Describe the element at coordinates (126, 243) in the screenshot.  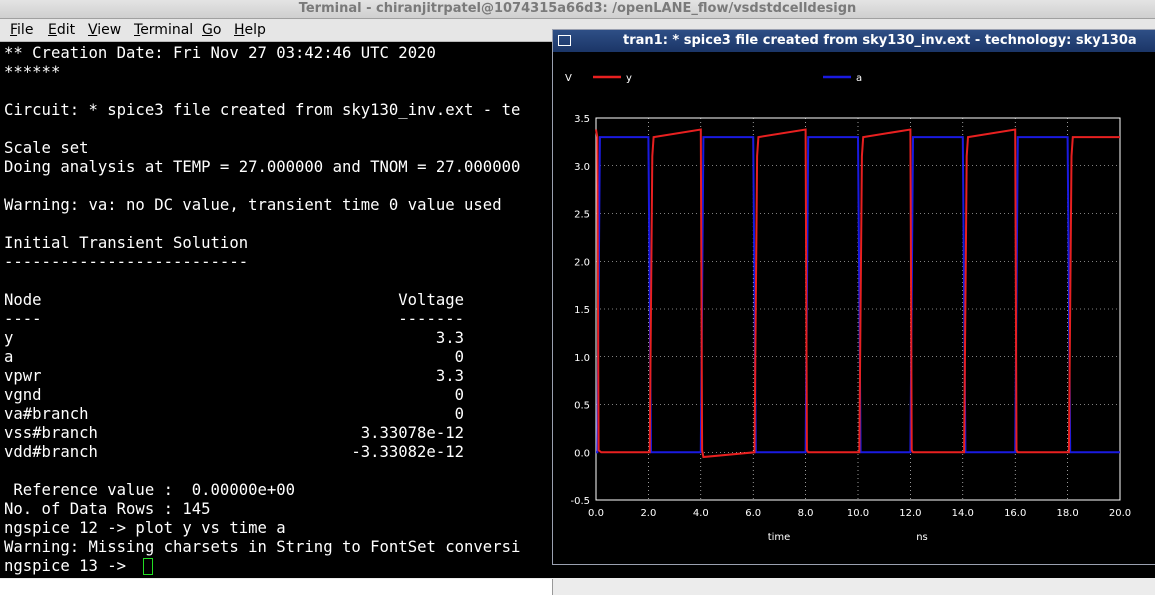
I see `initial-solution-heading: Initial Transient Solution` at that location.